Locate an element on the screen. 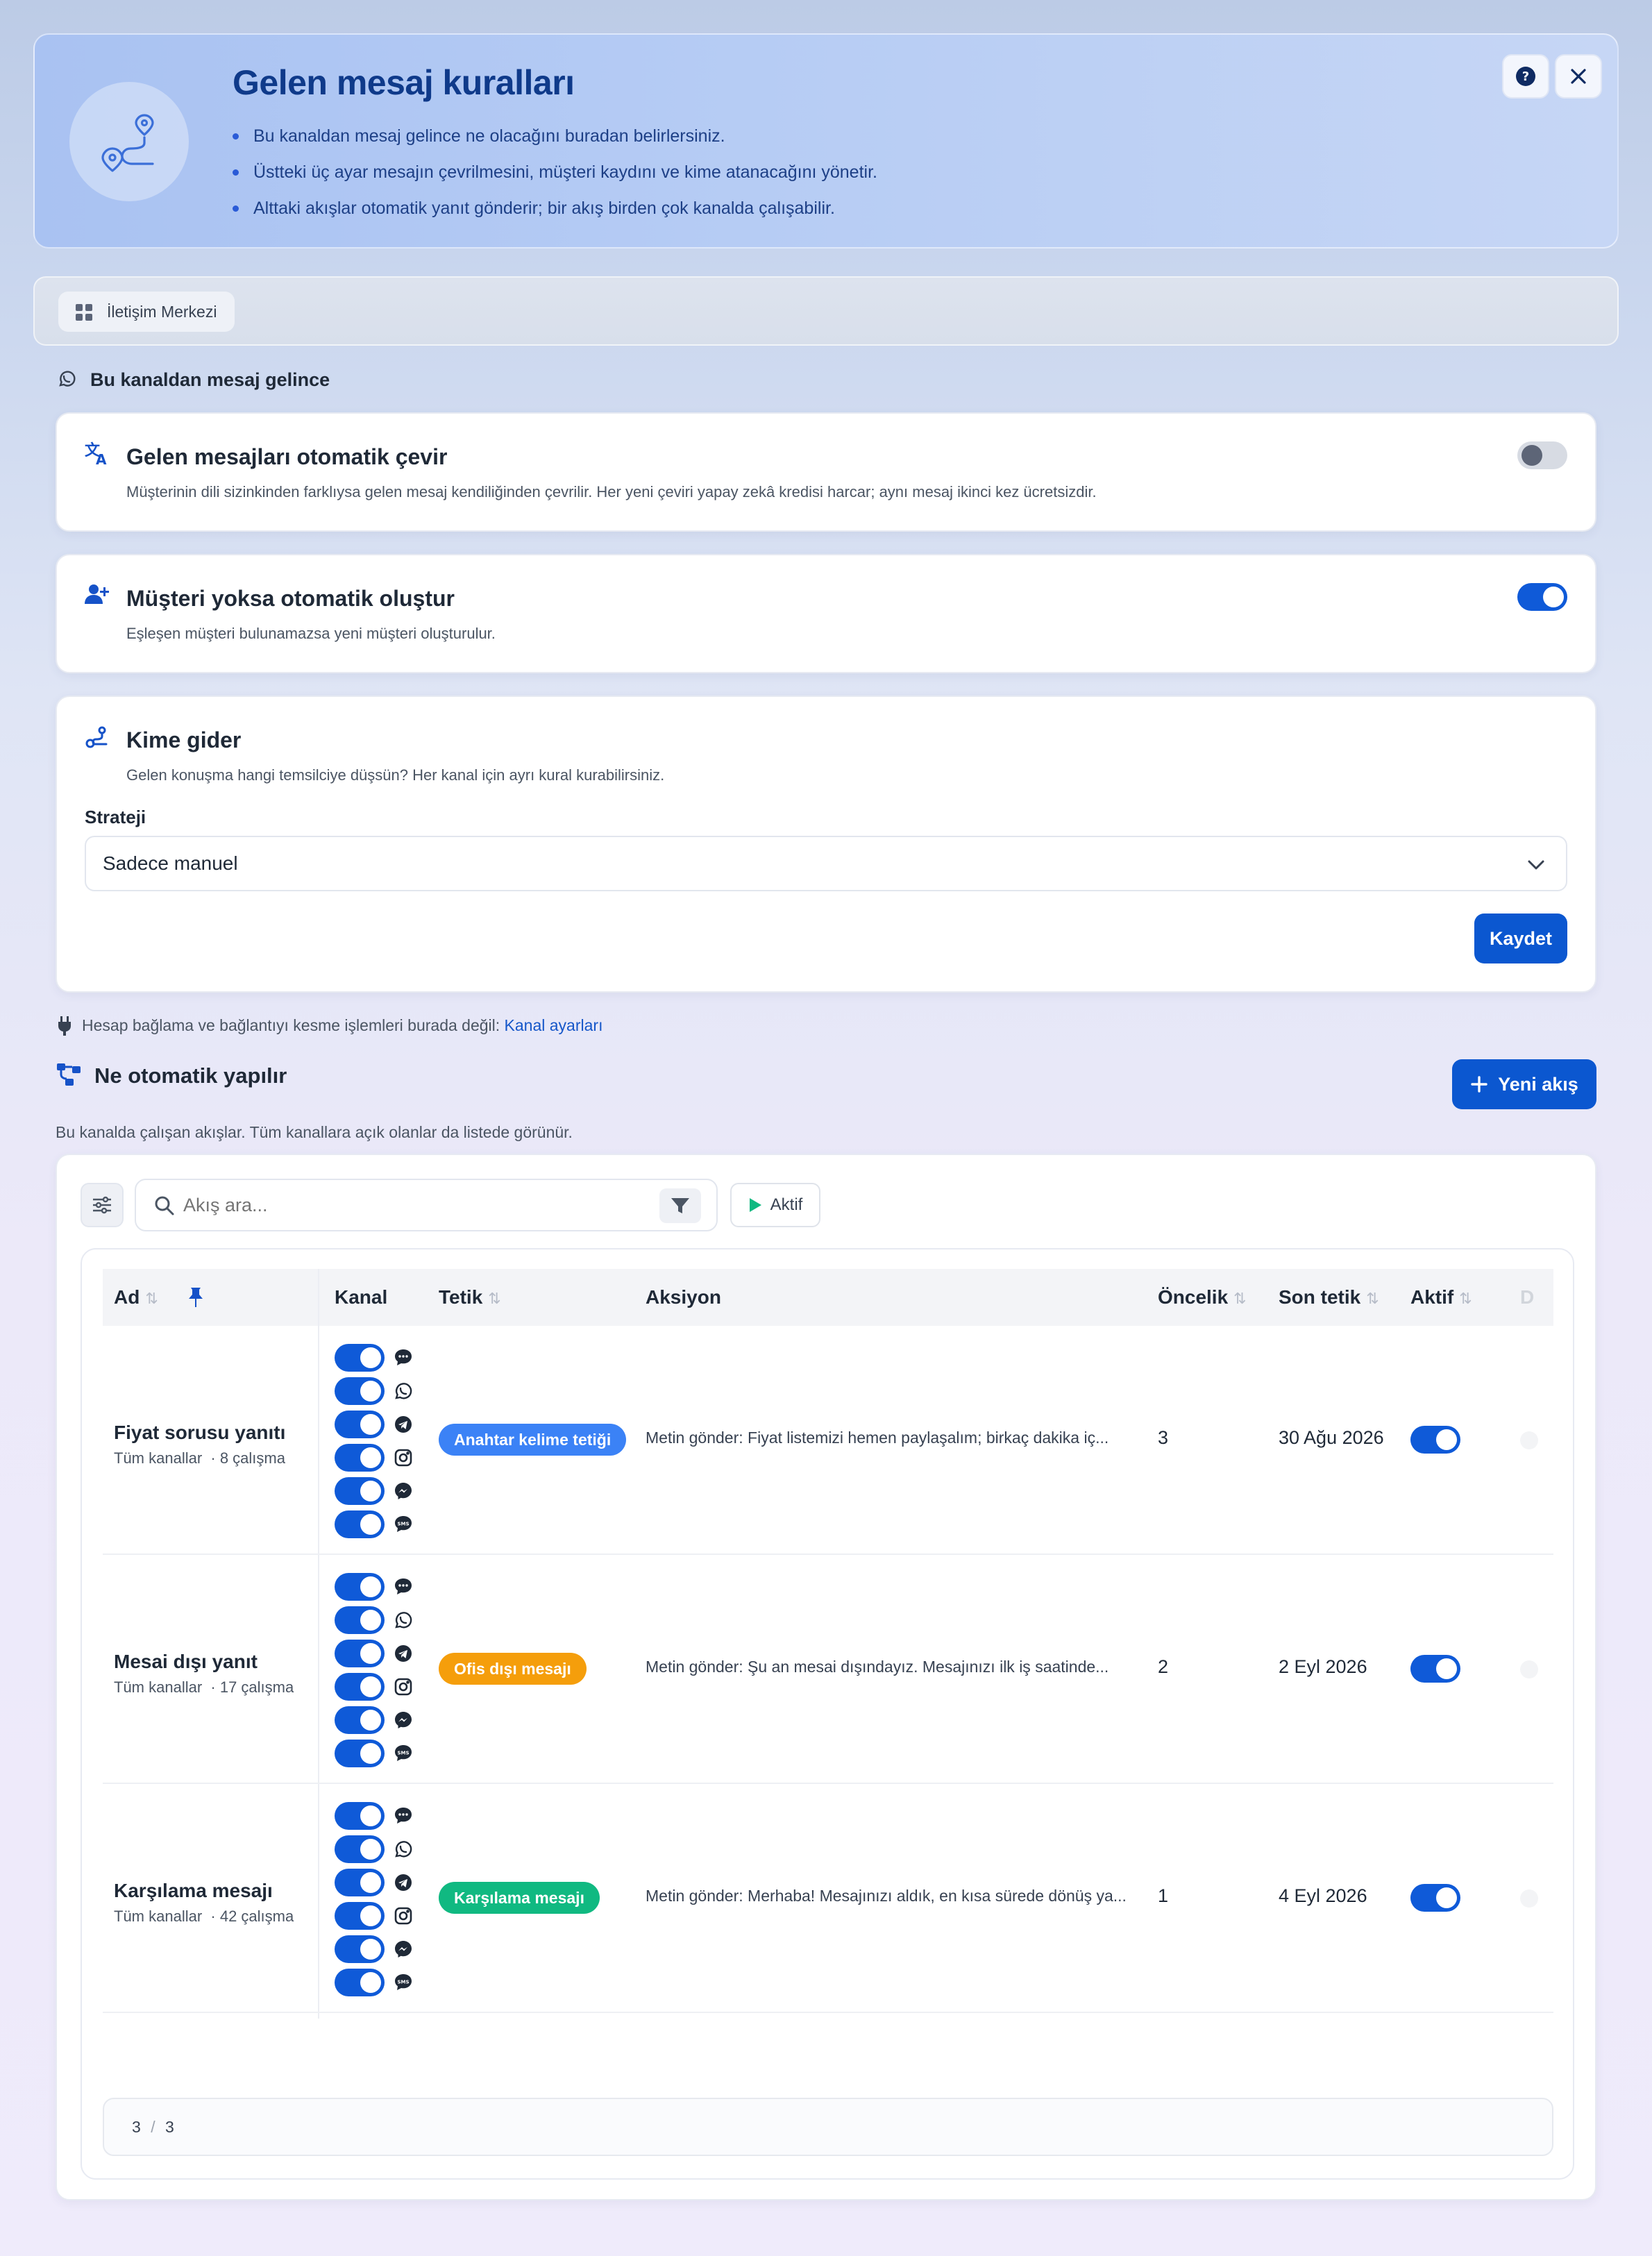 This screenshot has height=2256, width=1652. active-filter-button: Aktif is located at coordinates (775, 1205).